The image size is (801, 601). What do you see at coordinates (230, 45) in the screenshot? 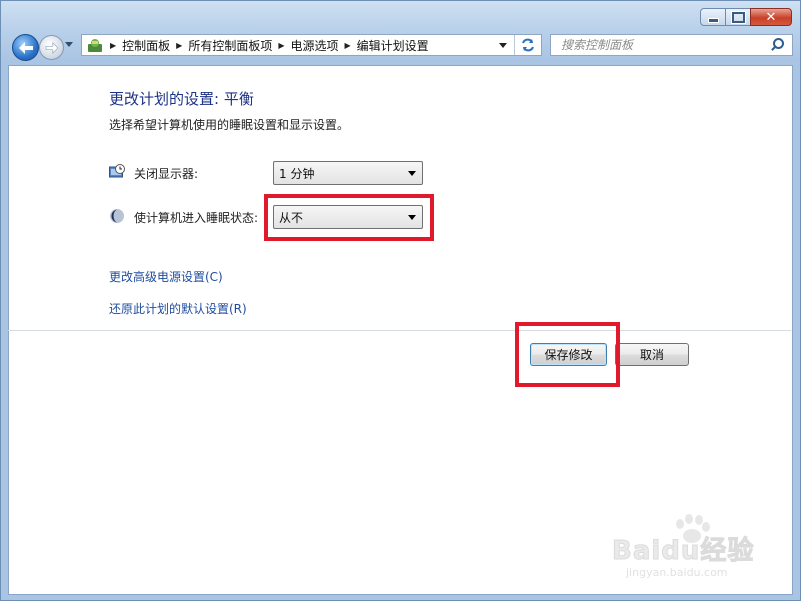
I see `breadcrumb-all-items: 所有控制面板项` at bounding box center [230, 45].